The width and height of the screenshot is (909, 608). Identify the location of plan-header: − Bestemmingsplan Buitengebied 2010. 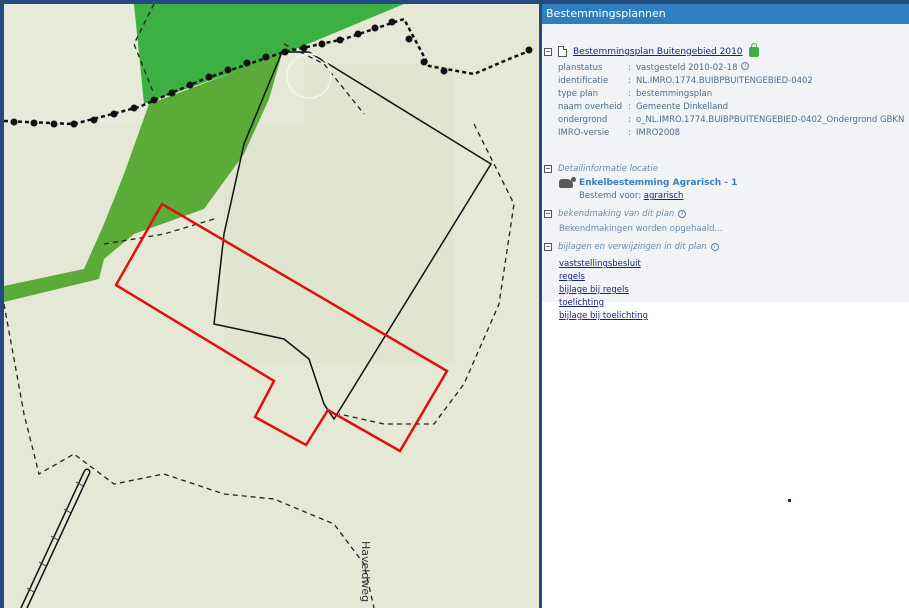
(651, 49).